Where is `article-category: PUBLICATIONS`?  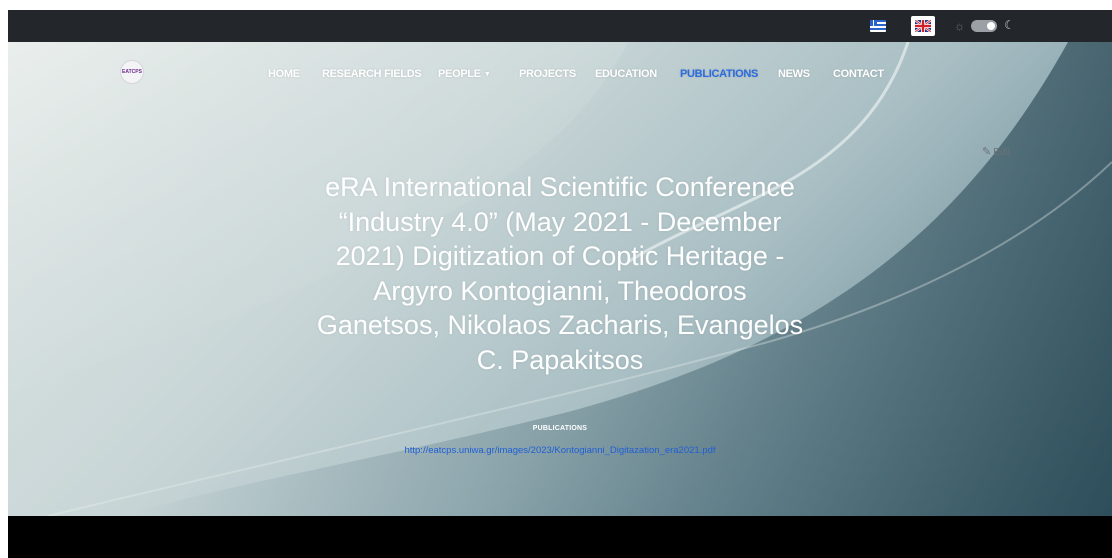 article-category: PUBLICATIONS is located at coordinates (560, 428).